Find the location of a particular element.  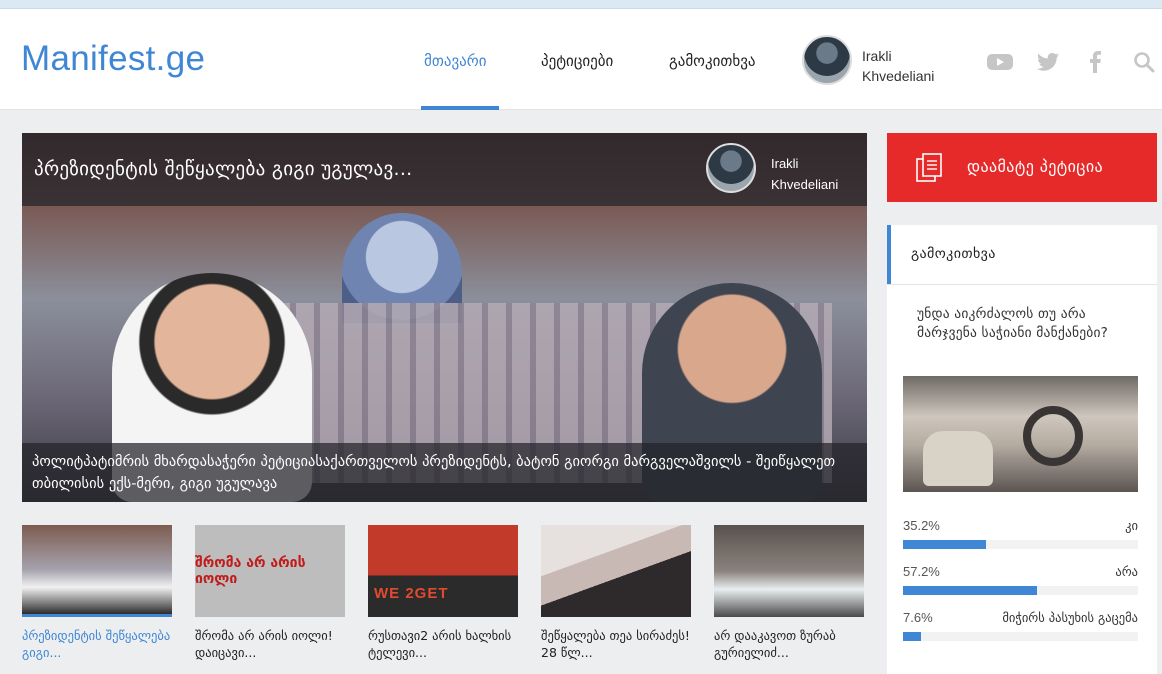

thumb-image-text: WE 2GET is located at coordinates (411, 593).